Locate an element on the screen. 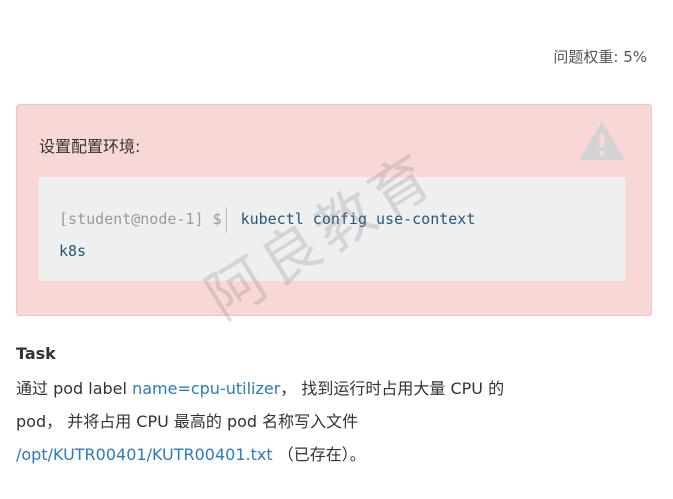  notice-title: 设置配置环境: is located at coordinates (90, 146).